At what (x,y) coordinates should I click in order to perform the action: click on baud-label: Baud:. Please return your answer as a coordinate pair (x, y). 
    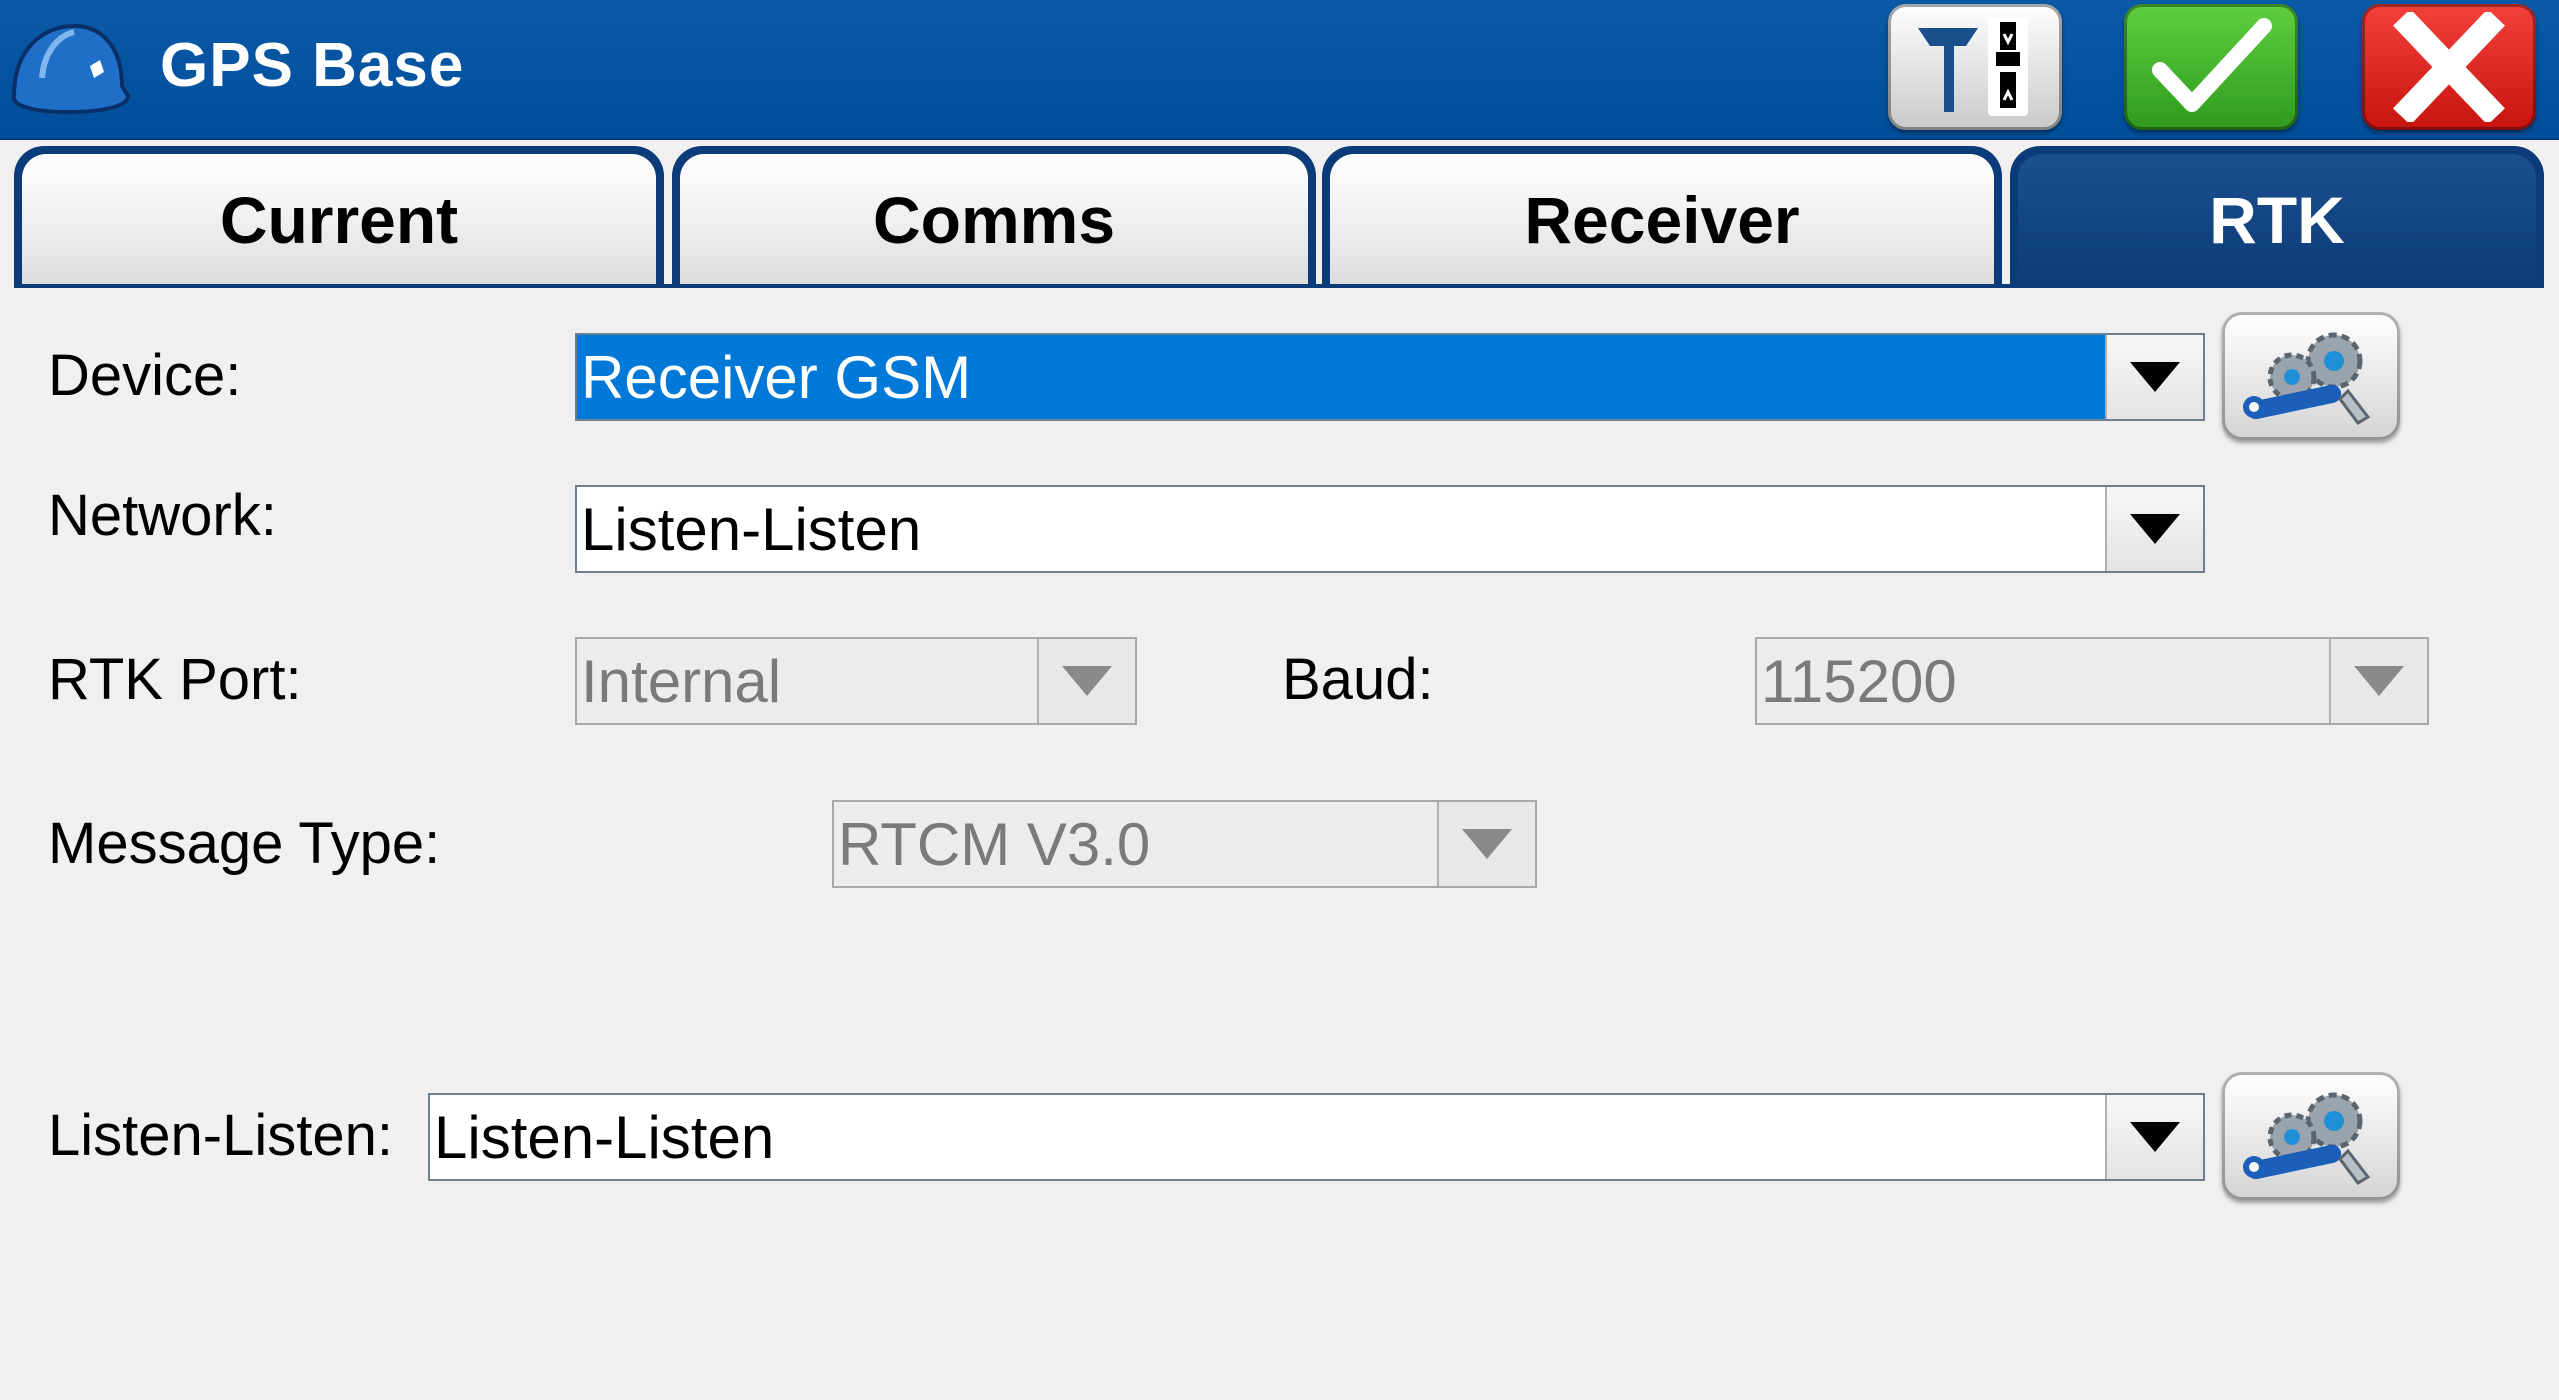
    Looking at the image, I should click on (1358, 679).